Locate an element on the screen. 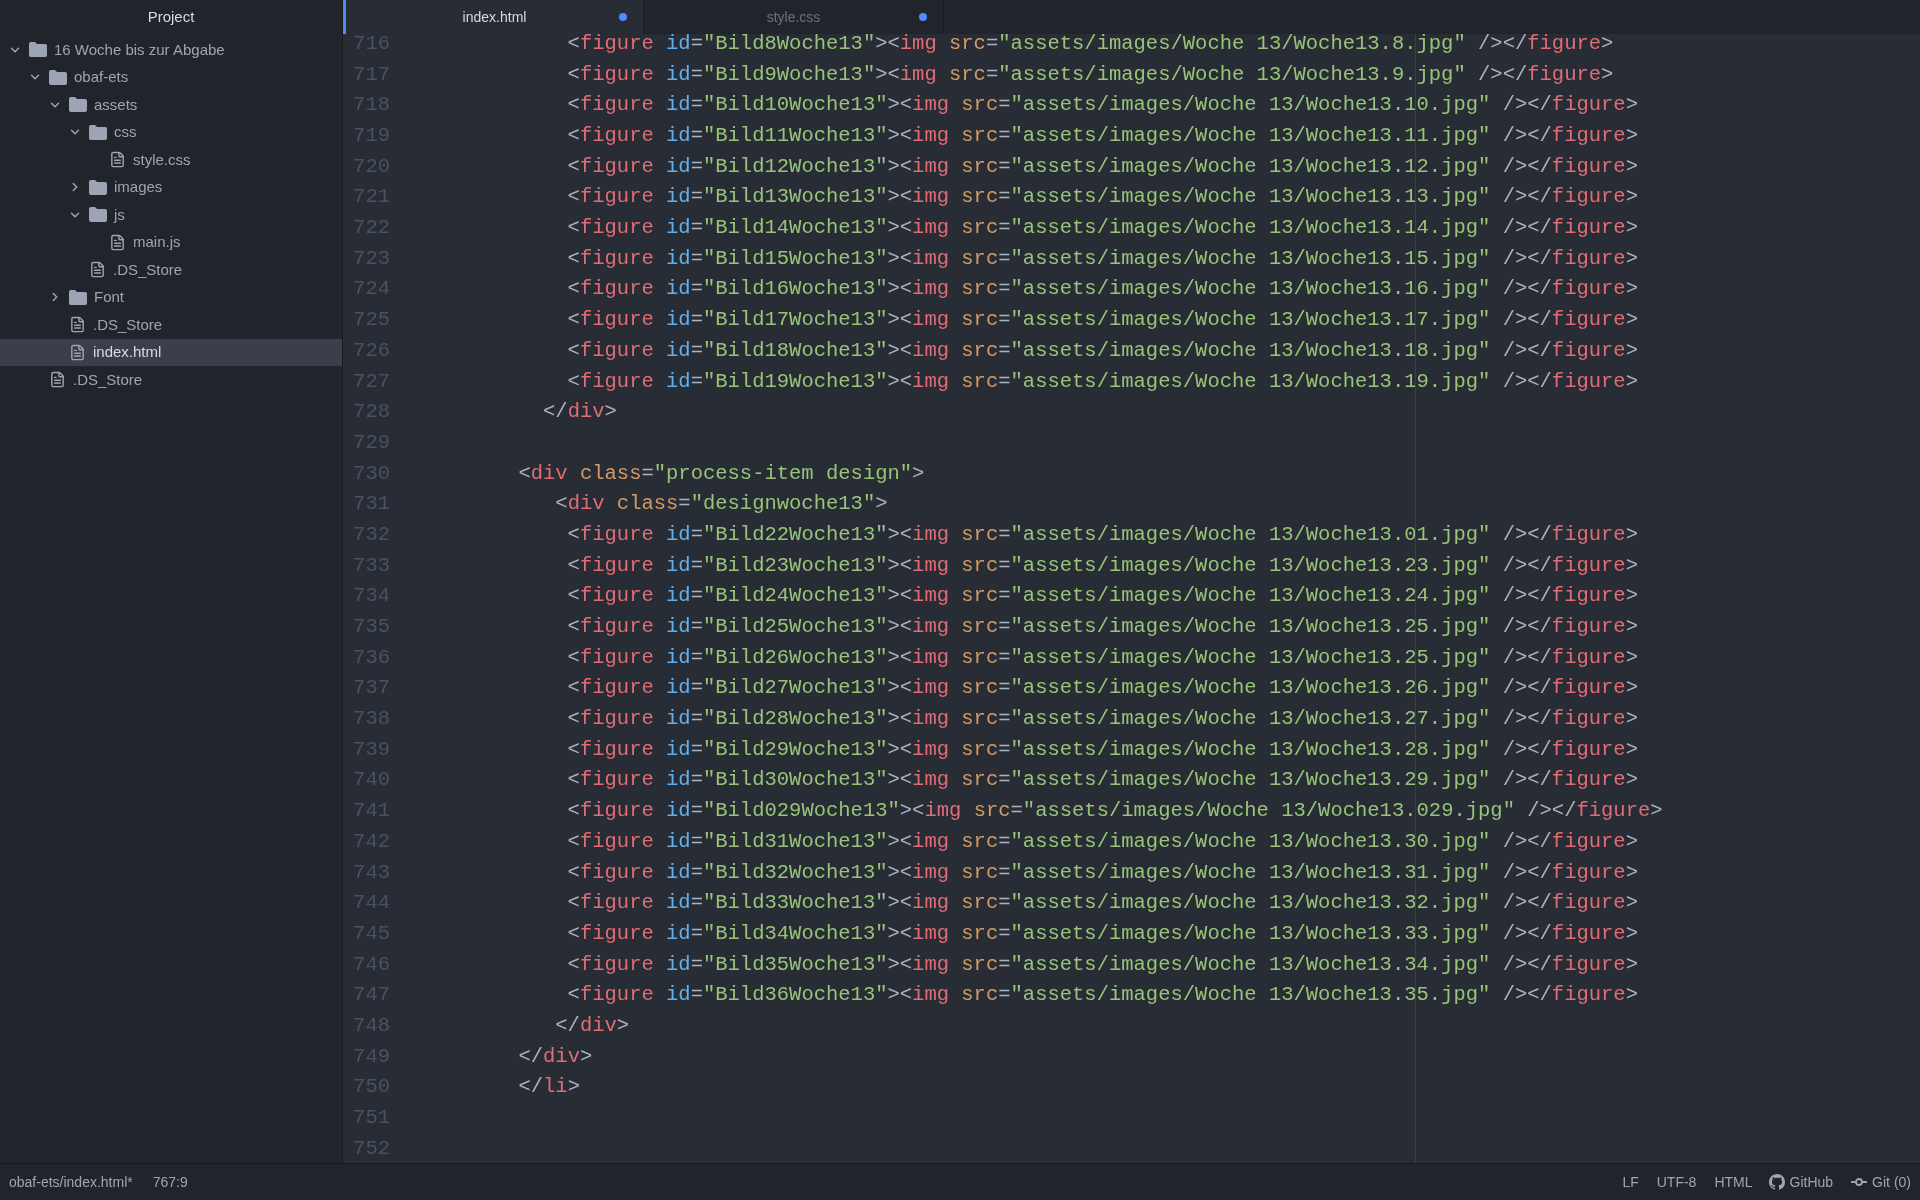  folder-item: obaf-ets is located at coordinates (171, 77).